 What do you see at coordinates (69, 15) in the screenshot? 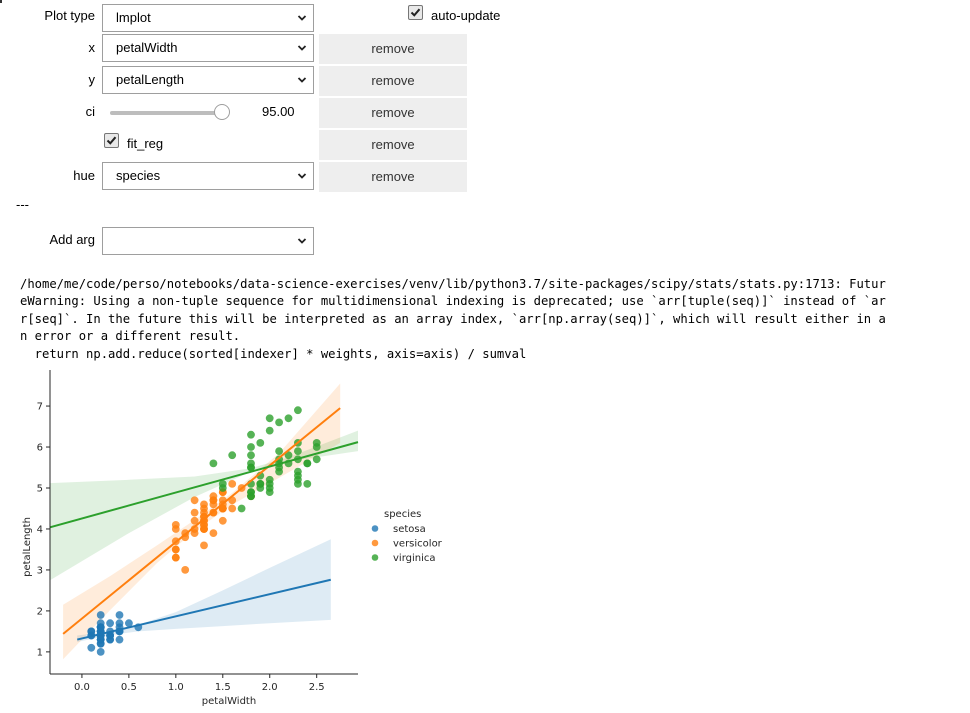
I see `plot-type-label: Plot type` at bounding box center [69, 15].